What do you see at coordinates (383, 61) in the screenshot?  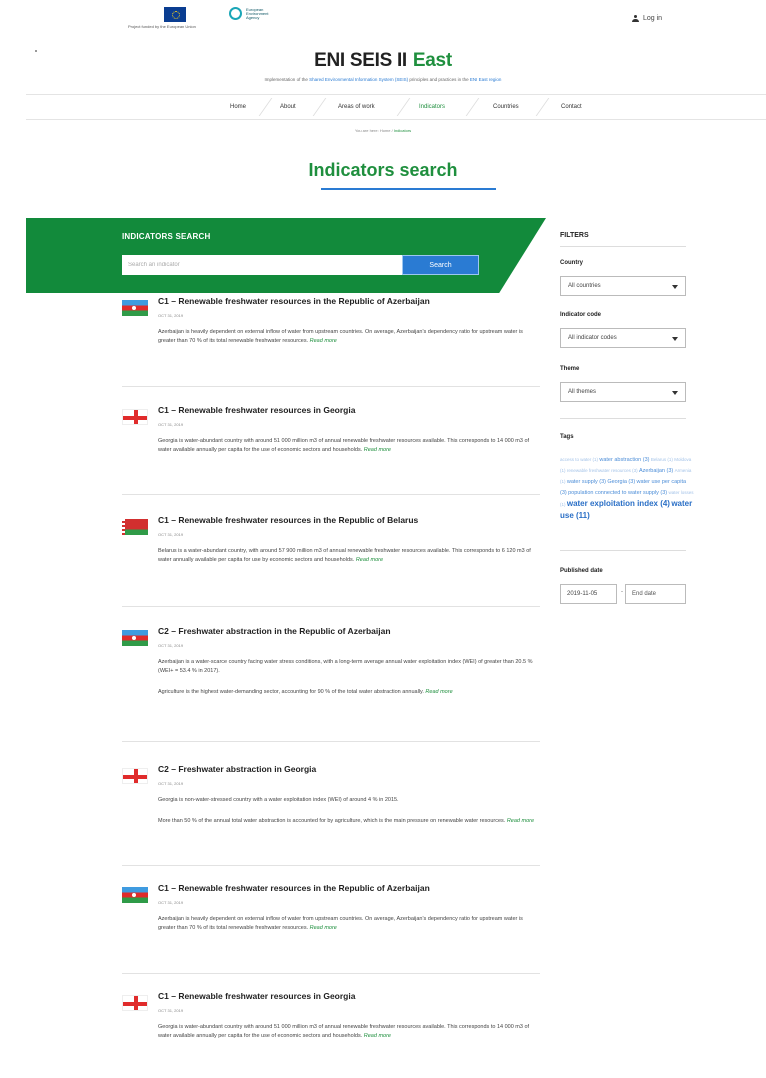 I see `site-title: ENI SEIS II East` at bounding box center [383, 61].